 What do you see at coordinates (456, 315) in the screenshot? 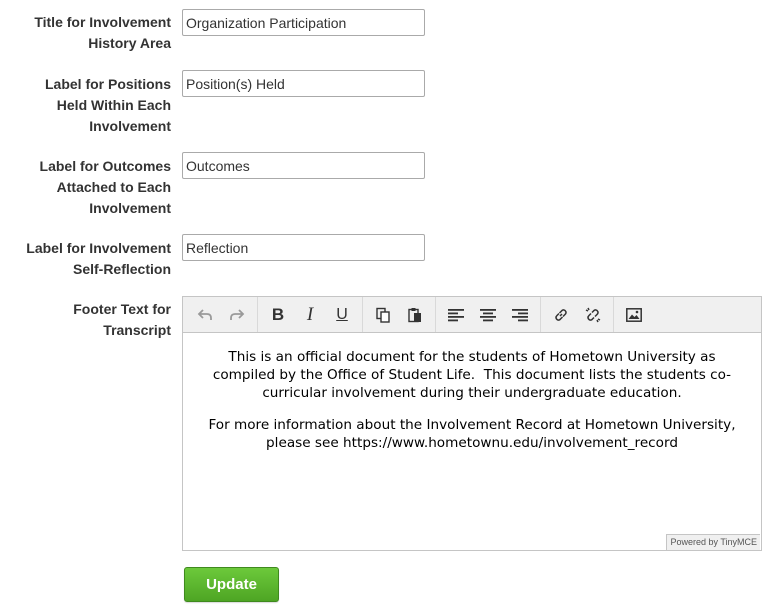
I see `align-left-icon` at bounding box center [456, 315].